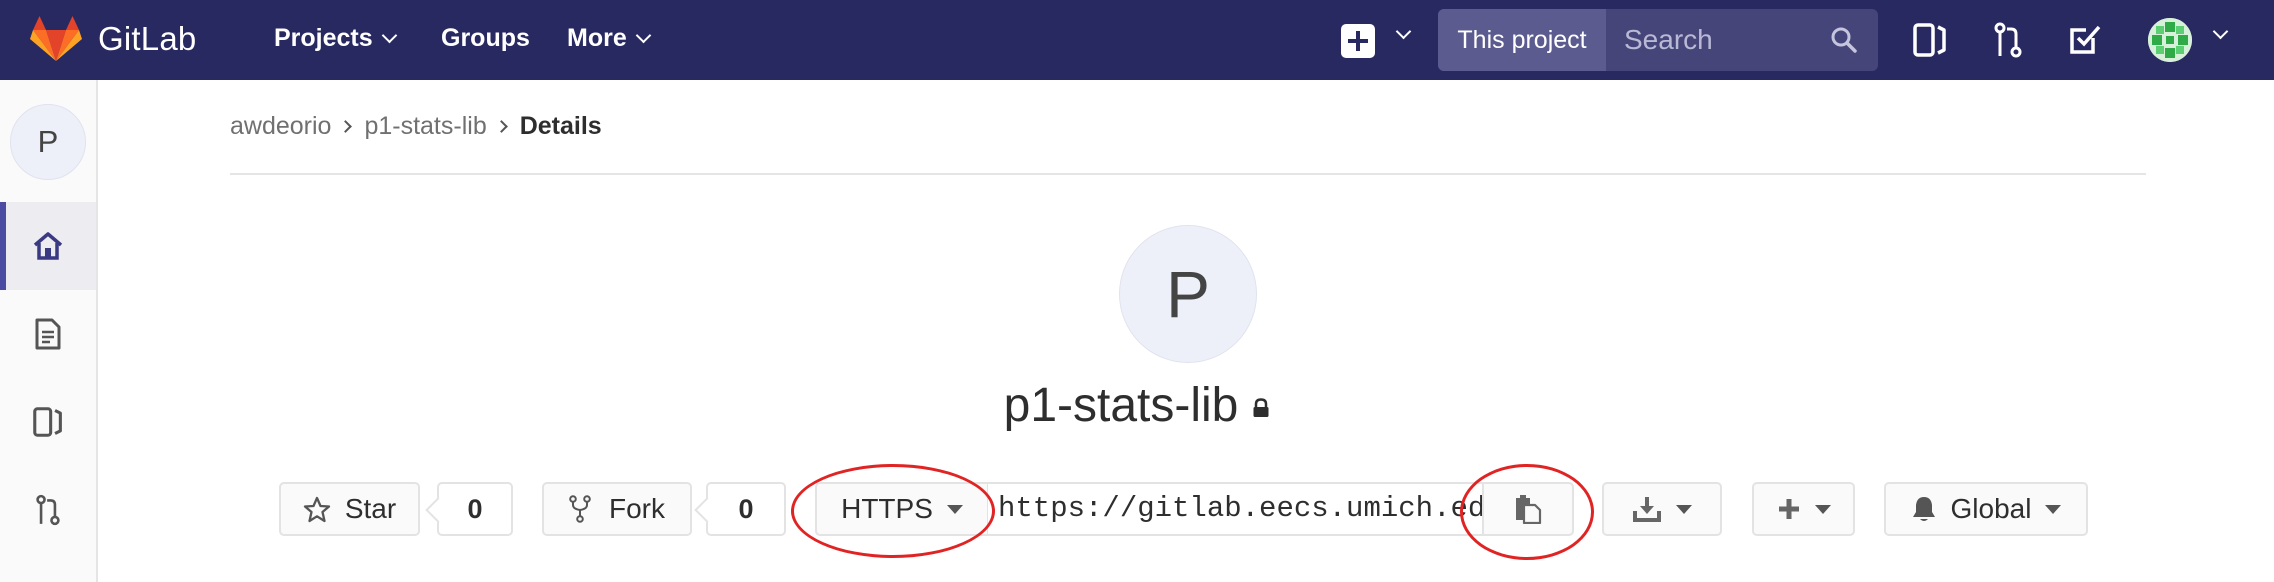 Image resolution: width=2274 pixels, height=582 pixels. Describe the element at coordinates (1188, 294) in the screenshot. I see `project-avatar: P` at that location.